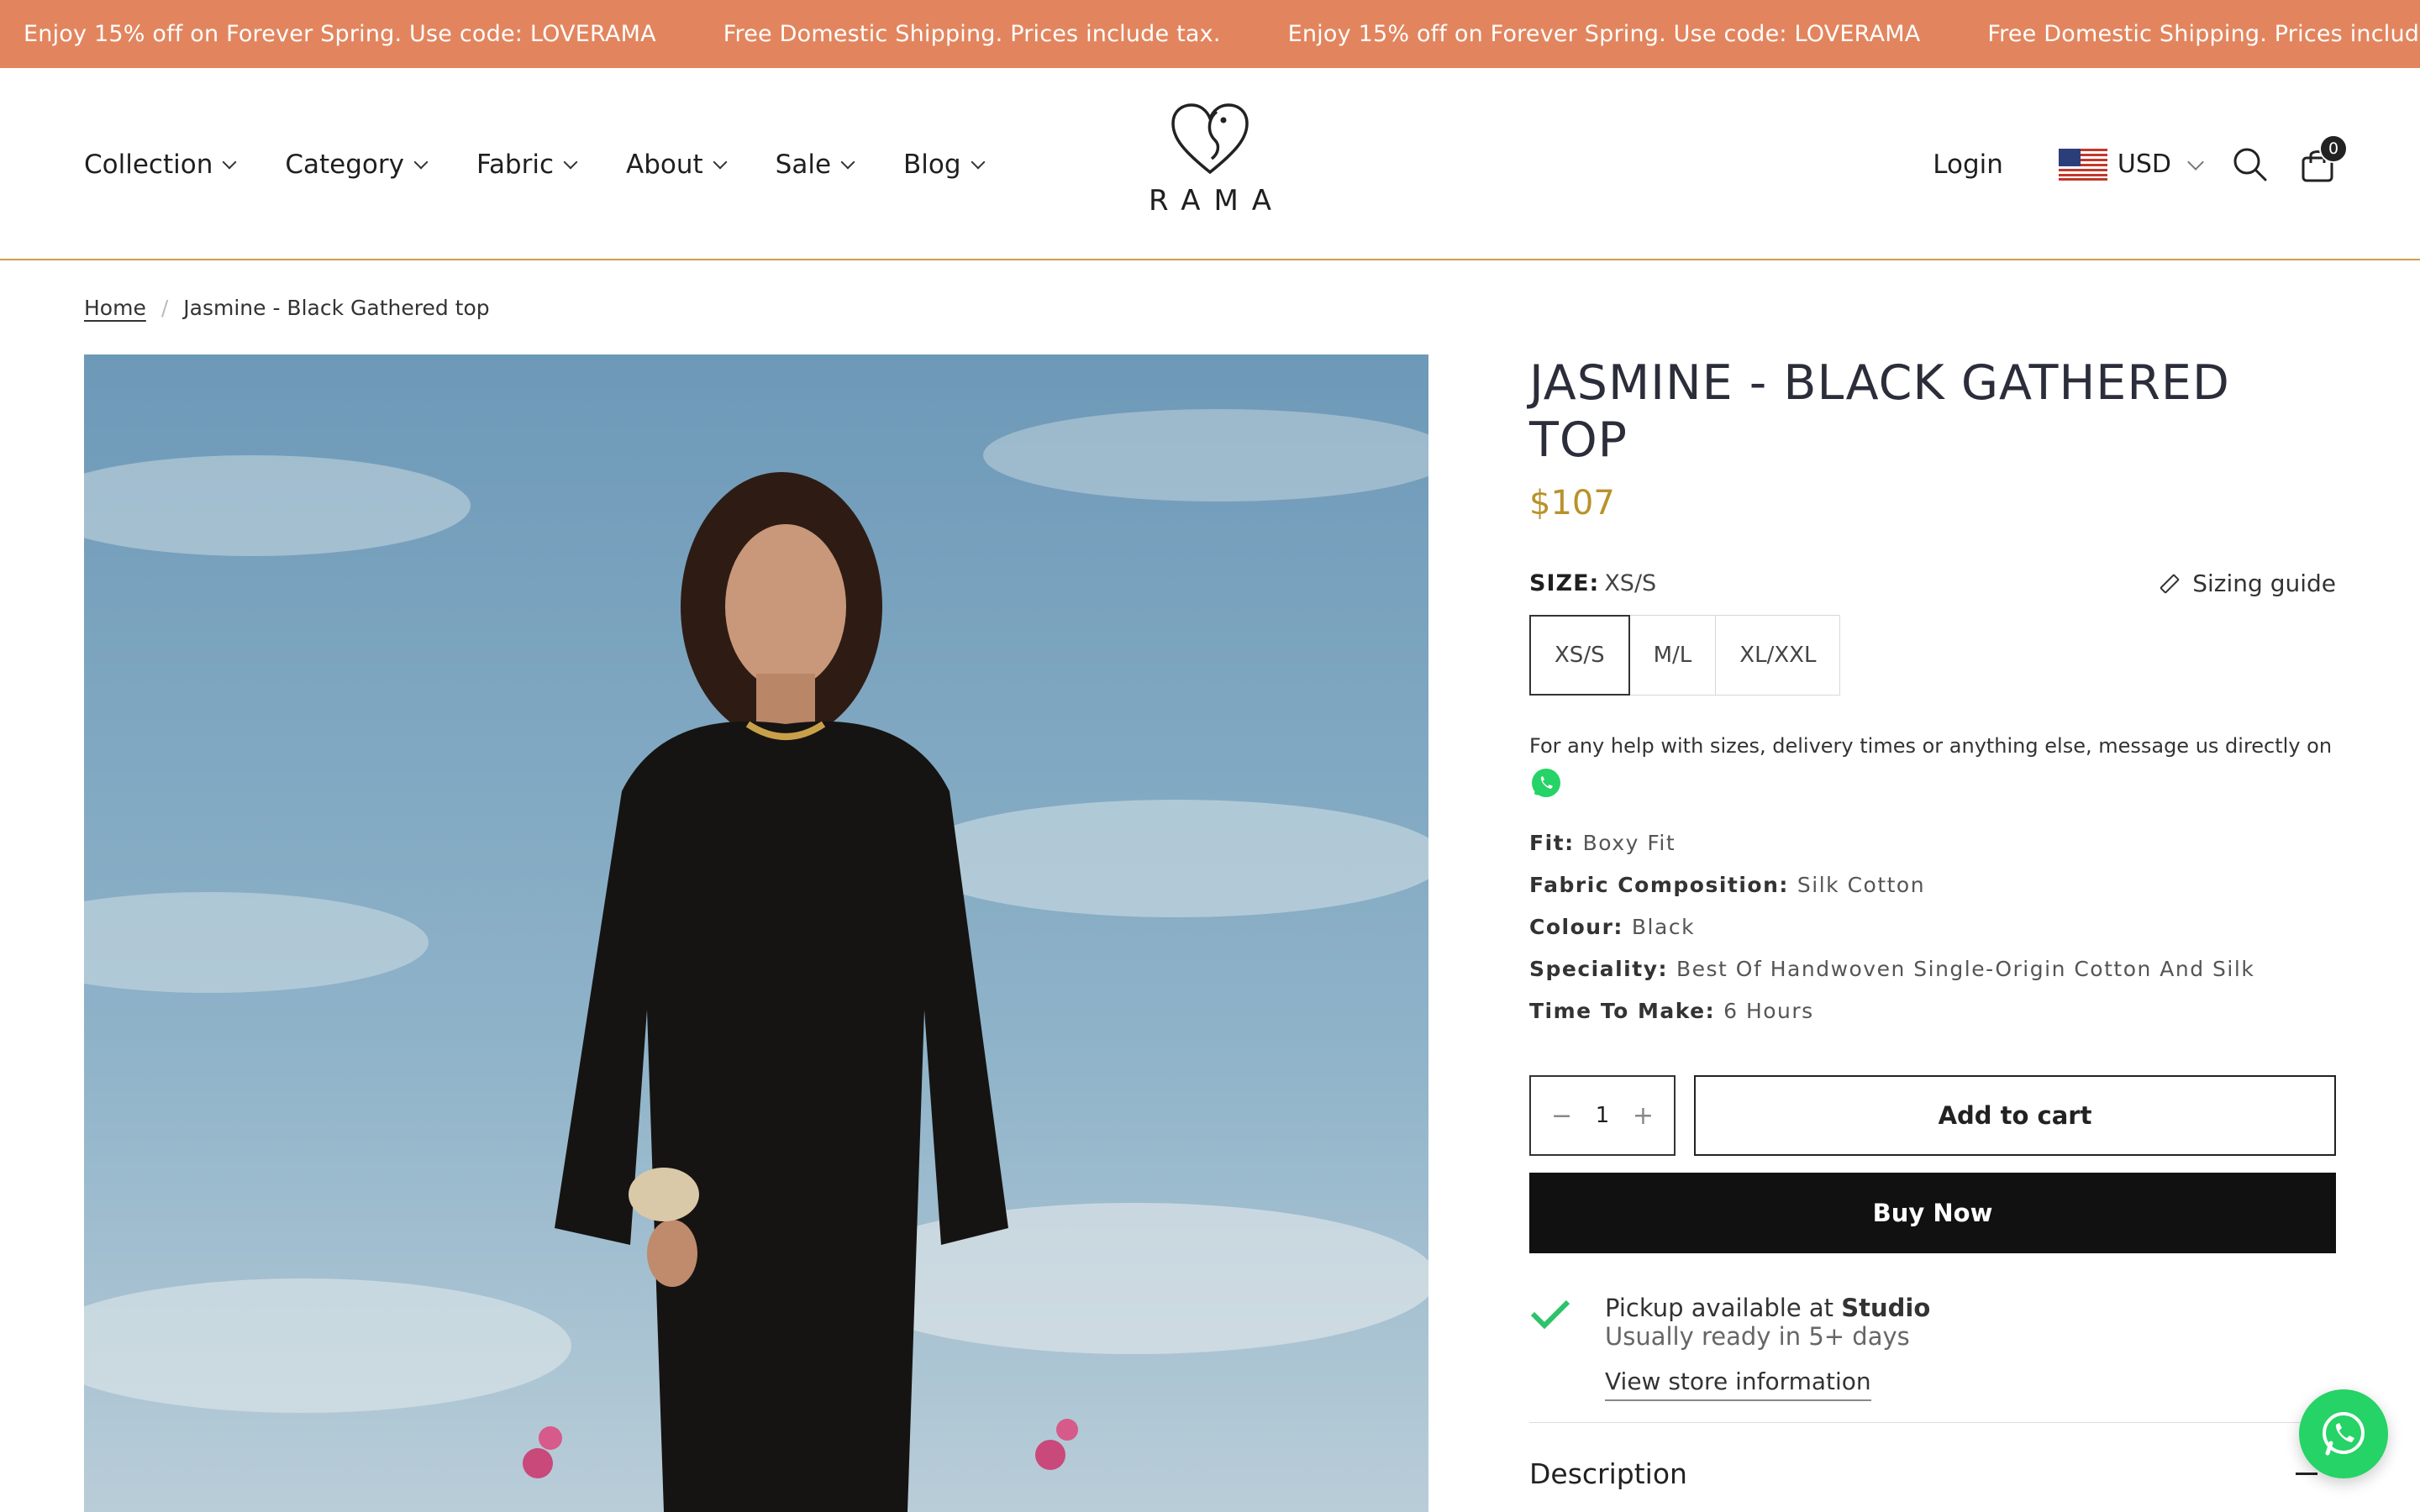  I want to click on cart-button: 0, so click(2324, 158).